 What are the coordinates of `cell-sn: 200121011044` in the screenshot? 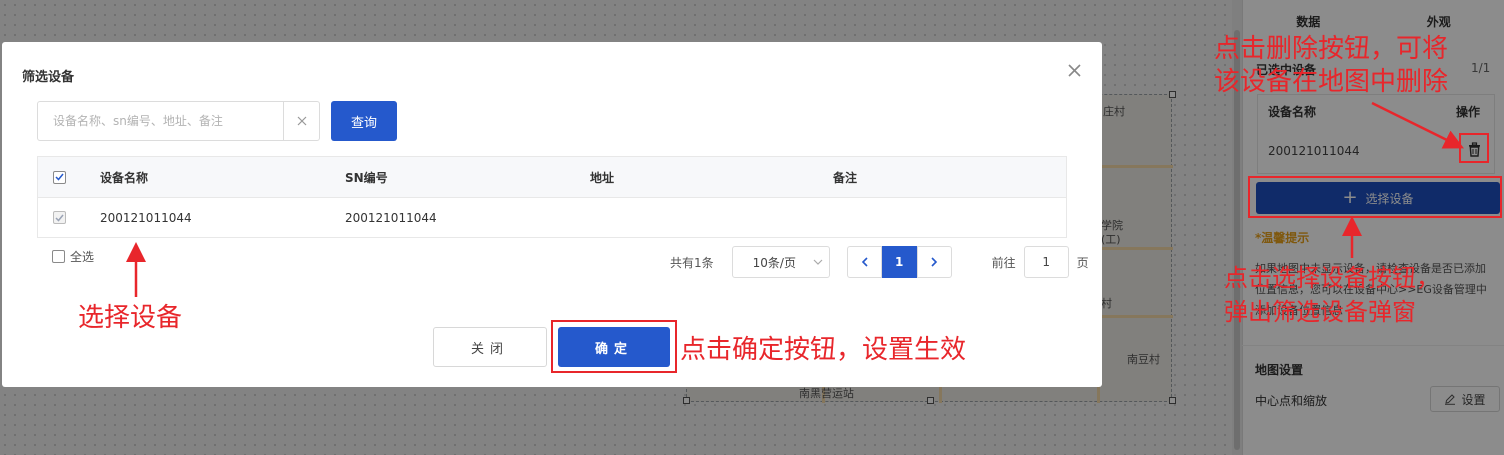 It's located at (391, 217).